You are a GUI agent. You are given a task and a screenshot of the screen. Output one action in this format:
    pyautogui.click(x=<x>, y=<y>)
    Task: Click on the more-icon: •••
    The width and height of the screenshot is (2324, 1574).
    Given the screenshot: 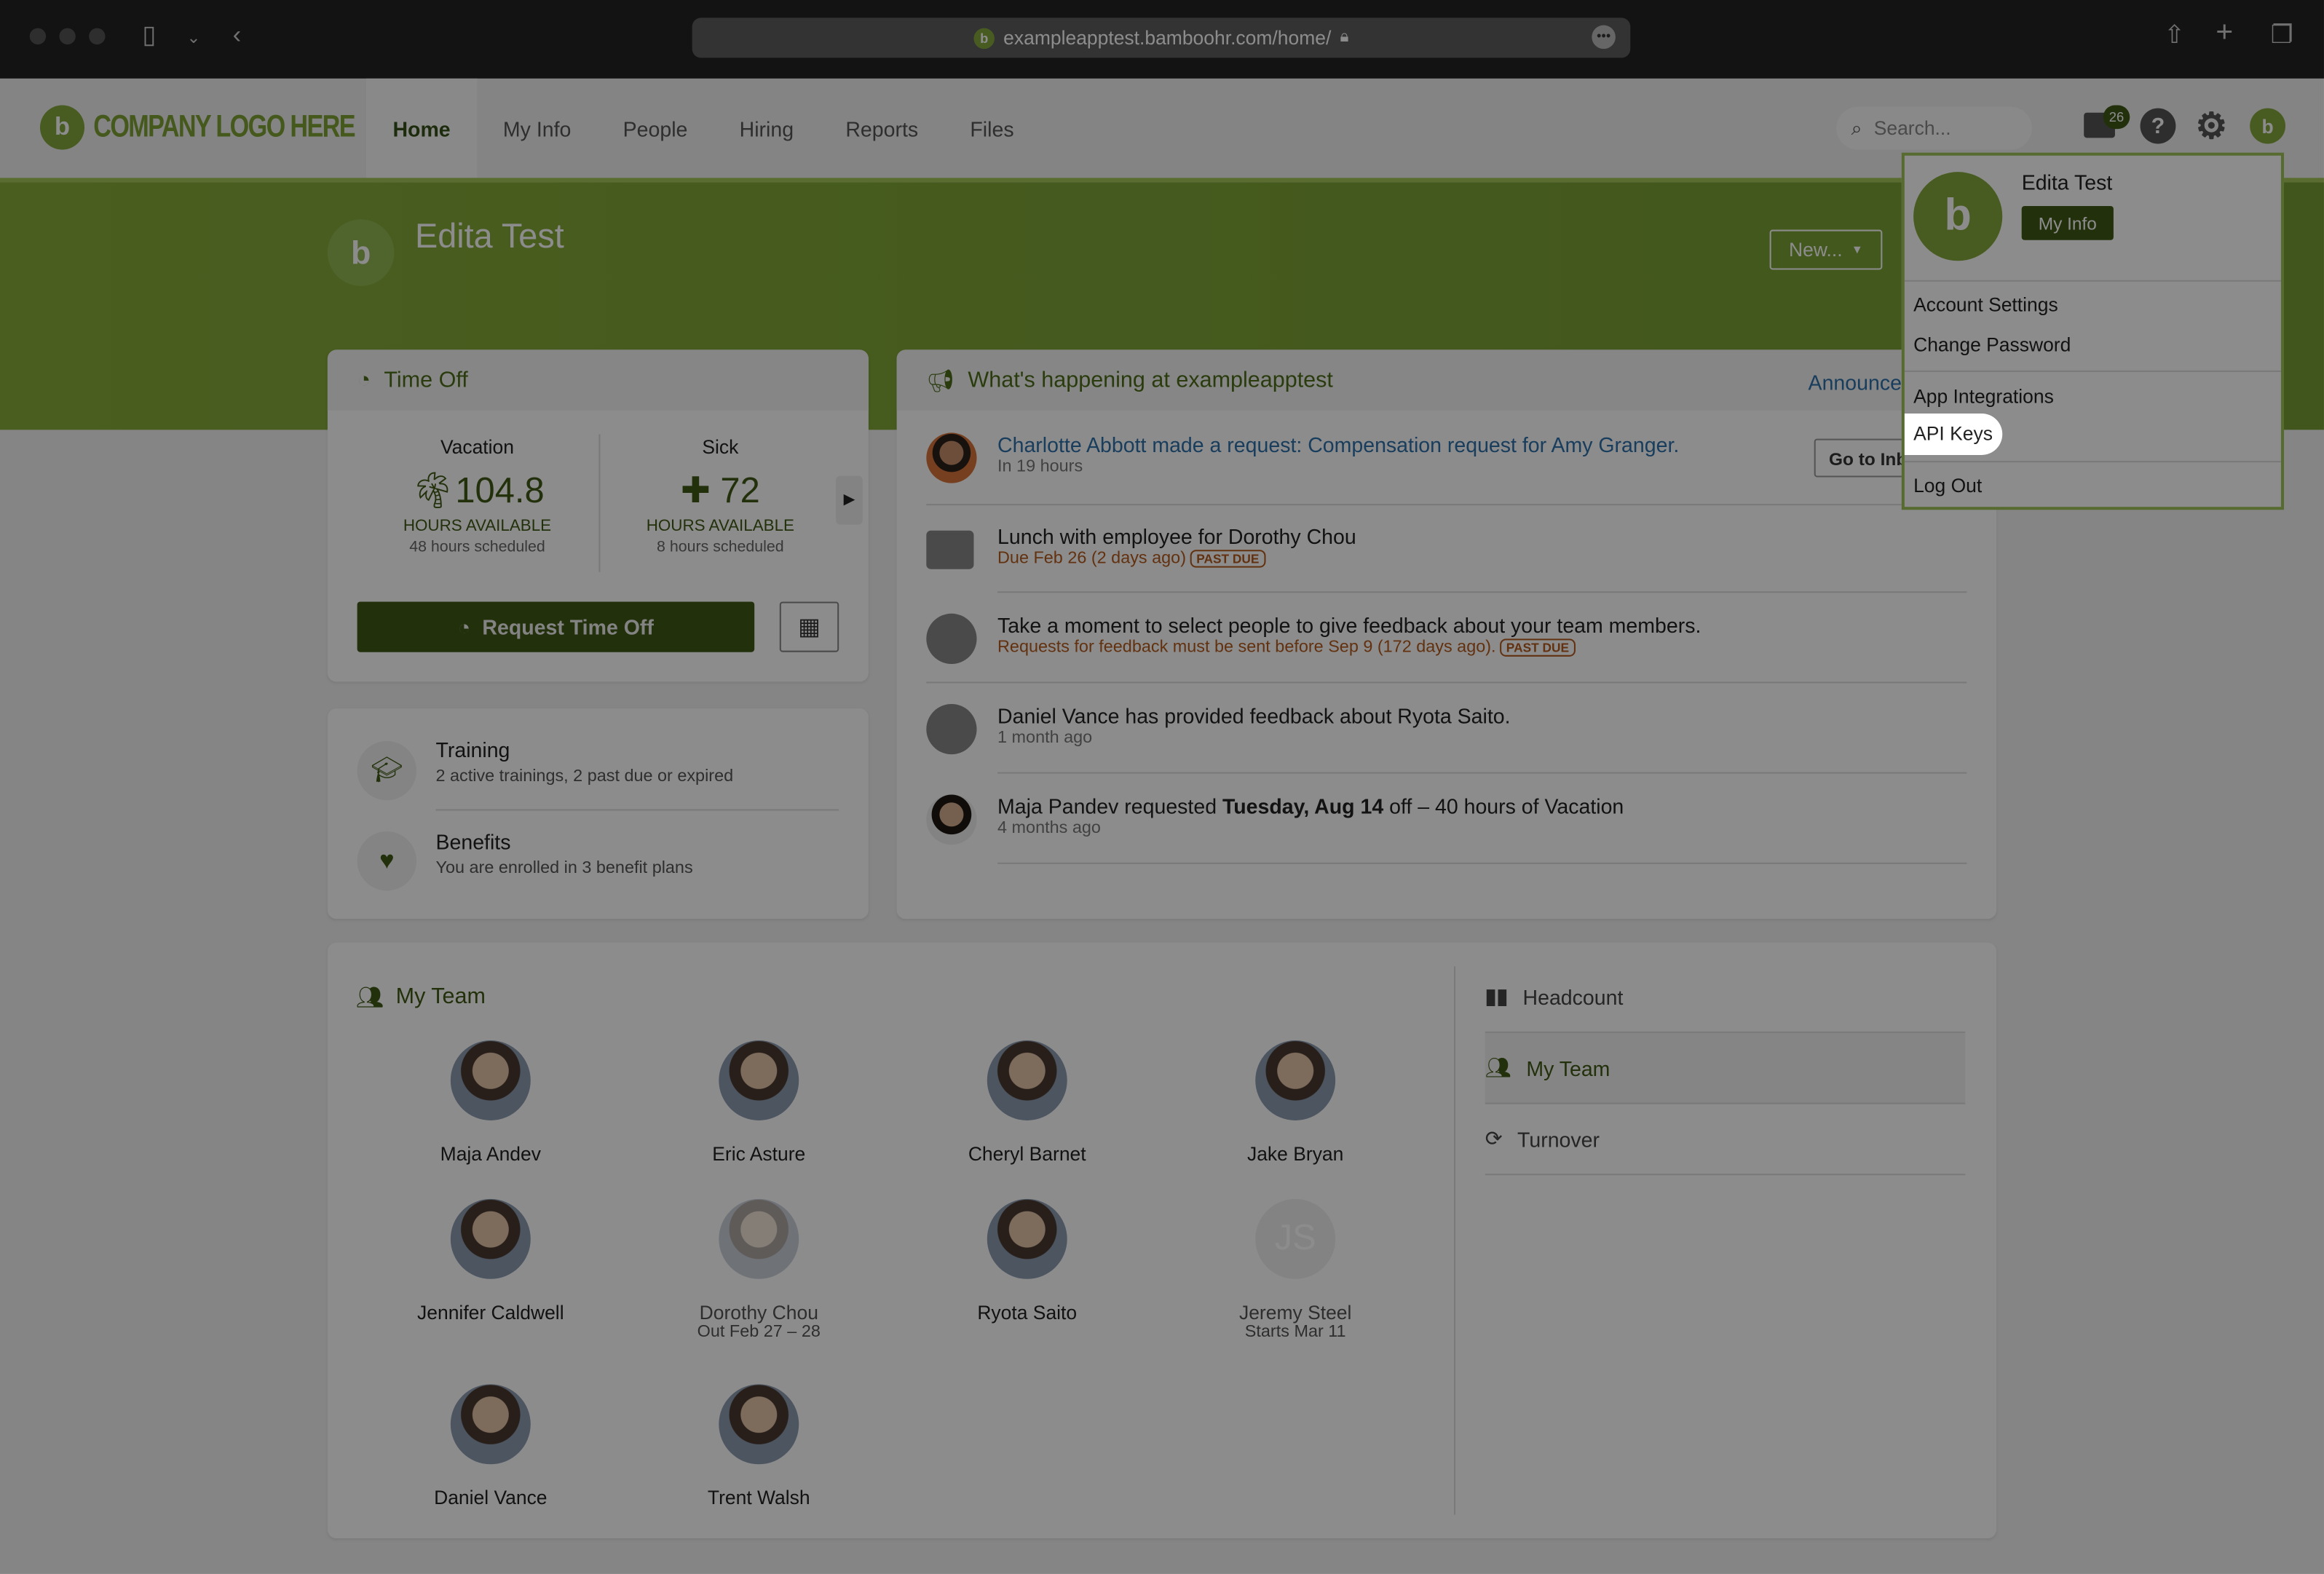 What is the action you would take?
    pyautogui.click(x=1604, y=37)
    